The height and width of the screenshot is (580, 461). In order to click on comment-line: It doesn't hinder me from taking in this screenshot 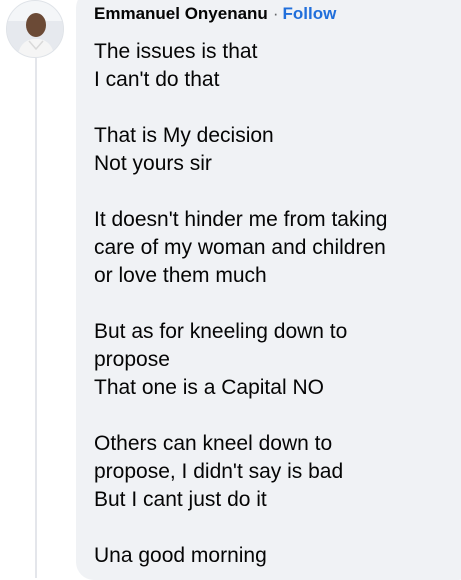, I will do `click(241, 219)`.